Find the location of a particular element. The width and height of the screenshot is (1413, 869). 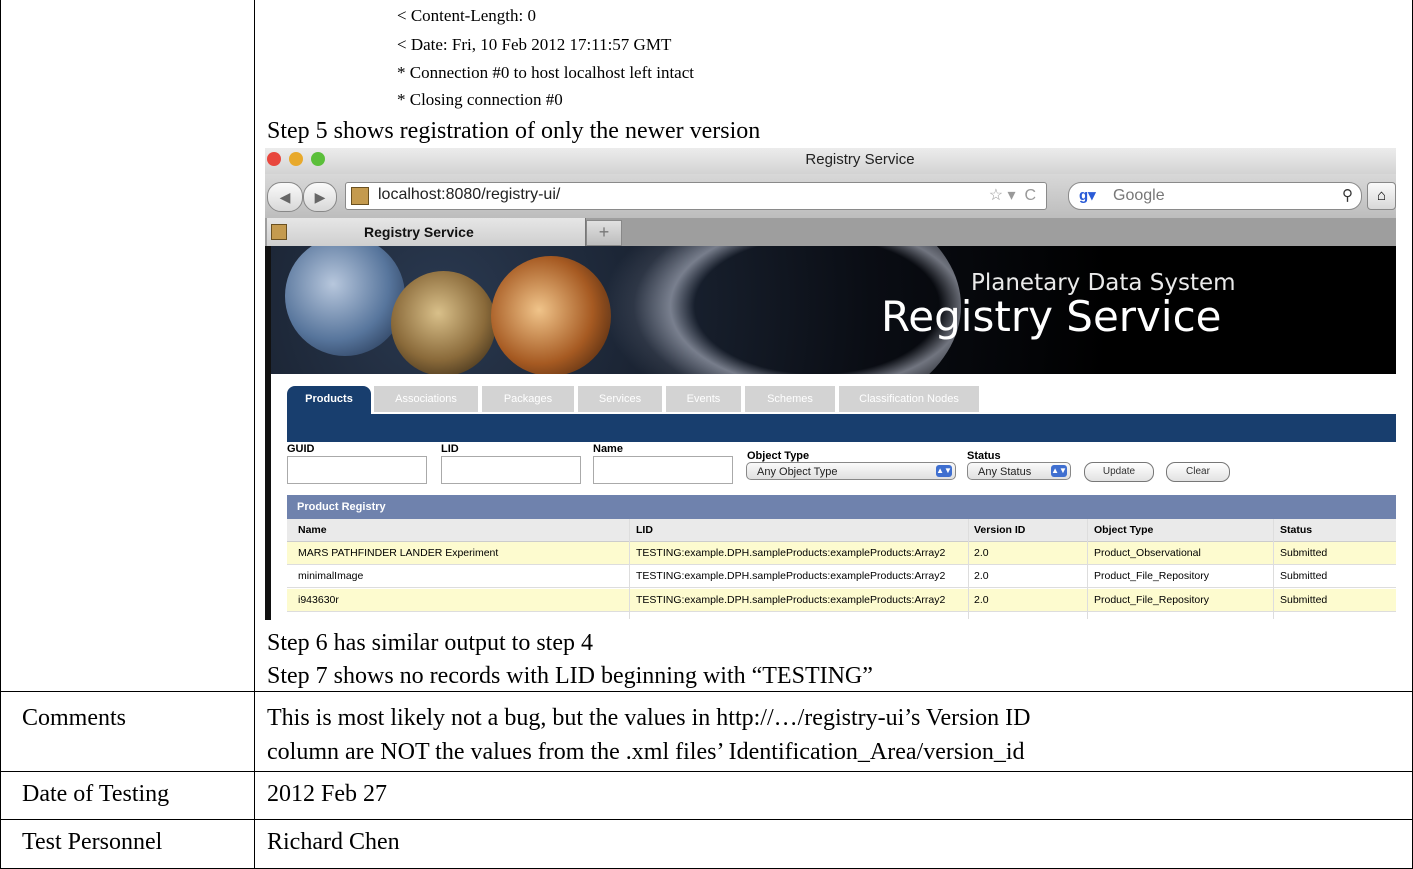

clear-button: Clear is located at coordinates (1198, 472).